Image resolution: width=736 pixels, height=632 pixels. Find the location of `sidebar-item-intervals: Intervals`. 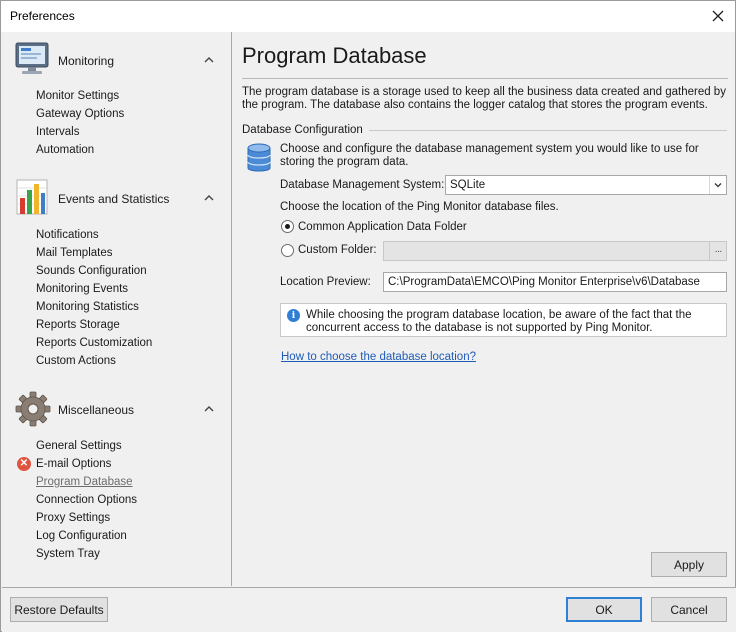

sidebar-item-intervals: Intervals is located at coordinates (57, 132).